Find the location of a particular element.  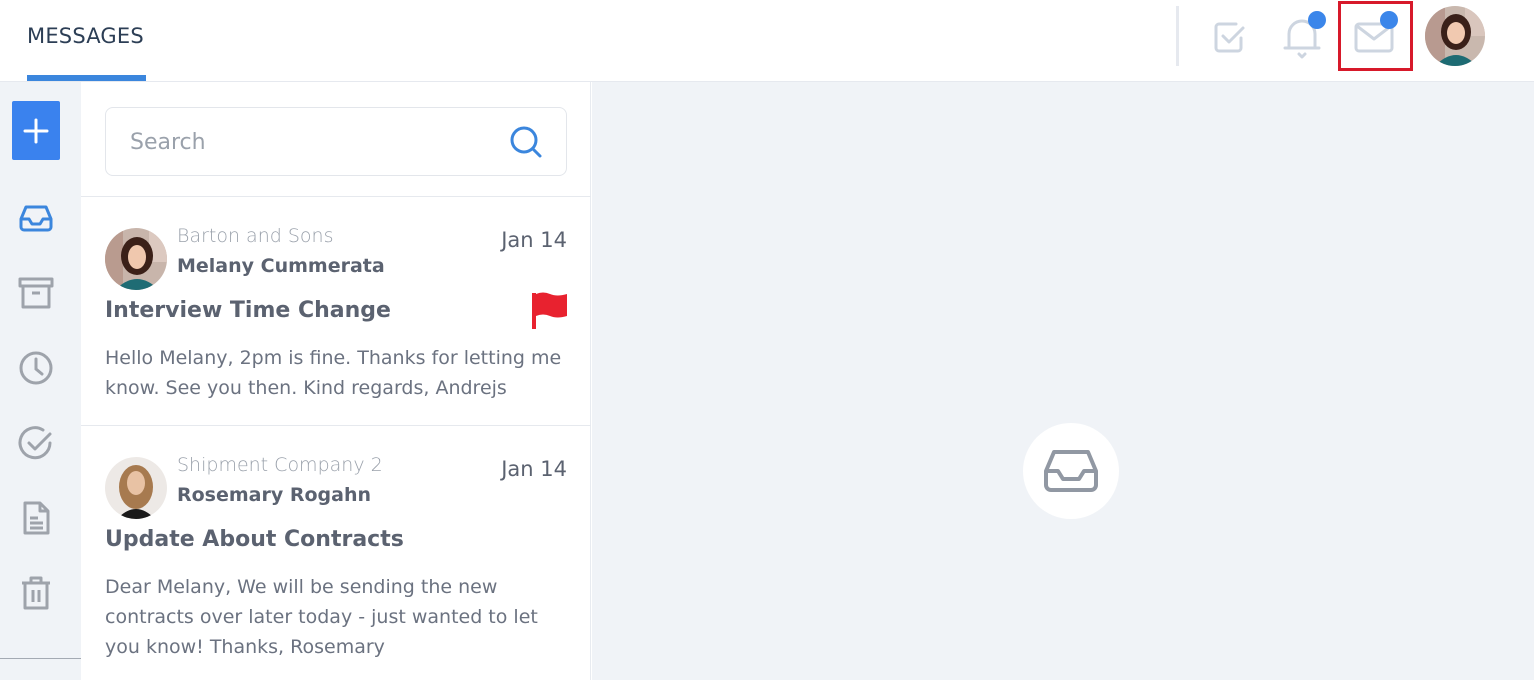

archive-icon is located at coordinates (36, 293).